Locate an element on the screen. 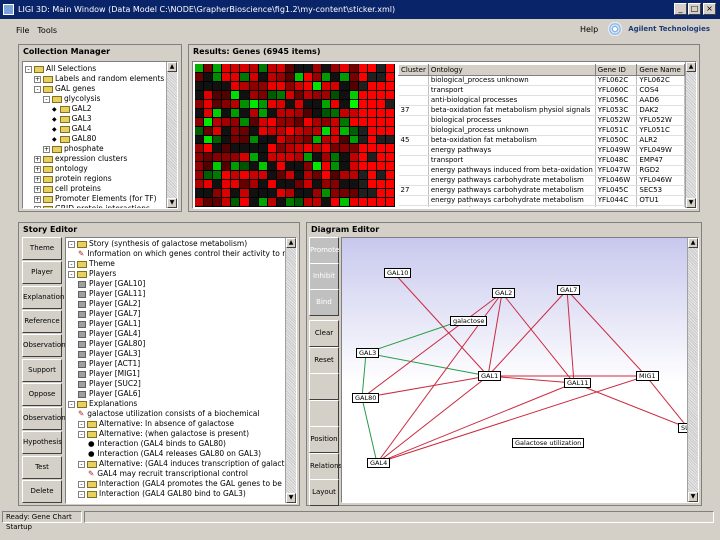 Image resolution: width=720 pixels, height=540 pixels. results-column-header: Gene ID is located at coordinates (616, 70).